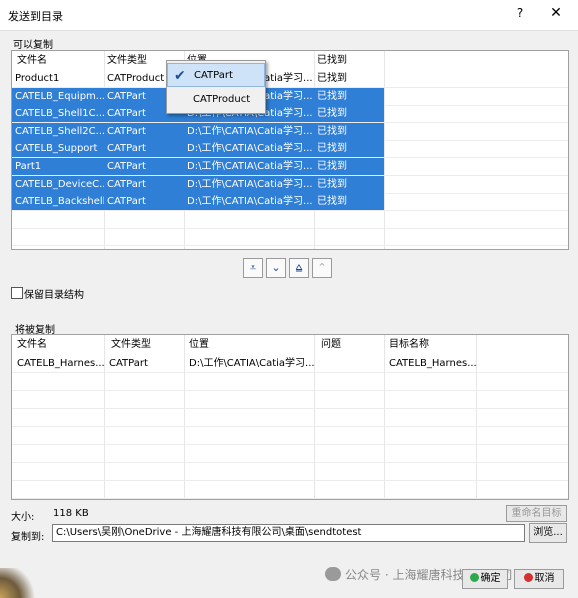 The height and width of the screenshot is (598, 578). I want to click on cancel-label: 取消, so click(544, 578).